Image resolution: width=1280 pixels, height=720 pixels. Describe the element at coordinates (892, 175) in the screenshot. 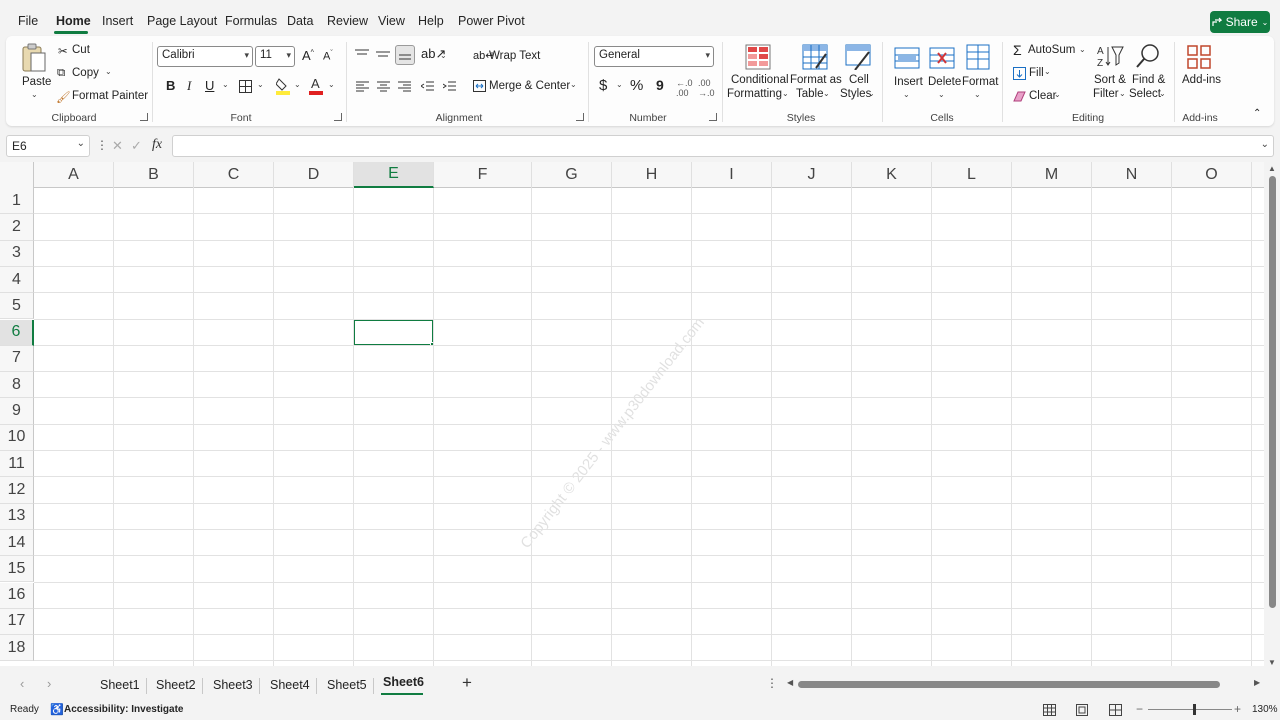

I see `column-header-k: K` at that location.